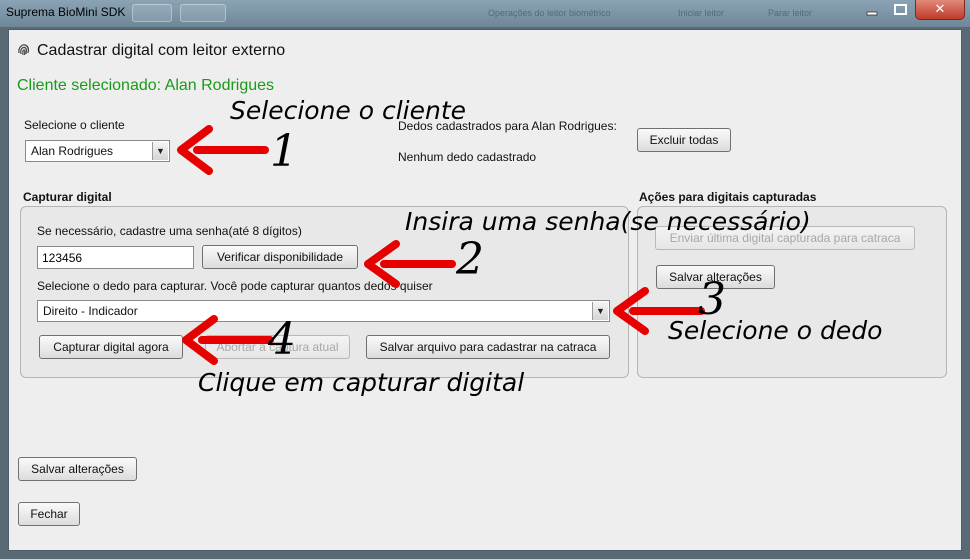  Describe the element at coordinates (323, 311) in the screenshot. I see `finger-combobox: Direito - Indicador ▼` at that location.